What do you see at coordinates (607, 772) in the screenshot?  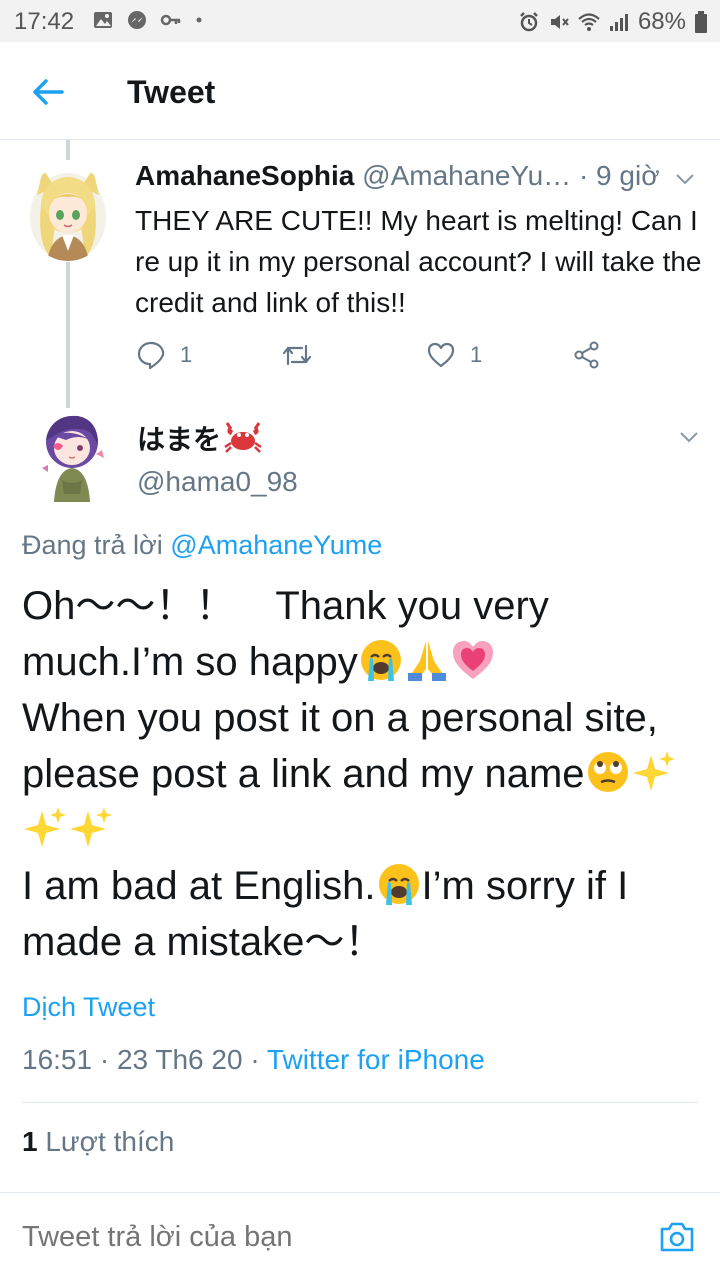 I see `face-with-rolling-eyes-emoji` at bounding box center [607, 772].